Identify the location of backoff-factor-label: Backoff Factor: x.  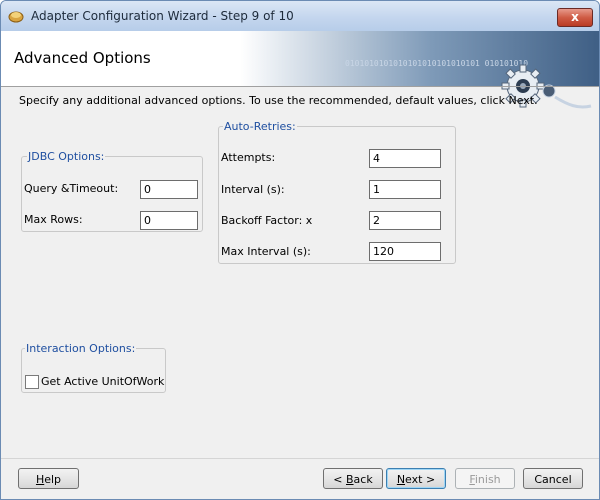
(267, 220).